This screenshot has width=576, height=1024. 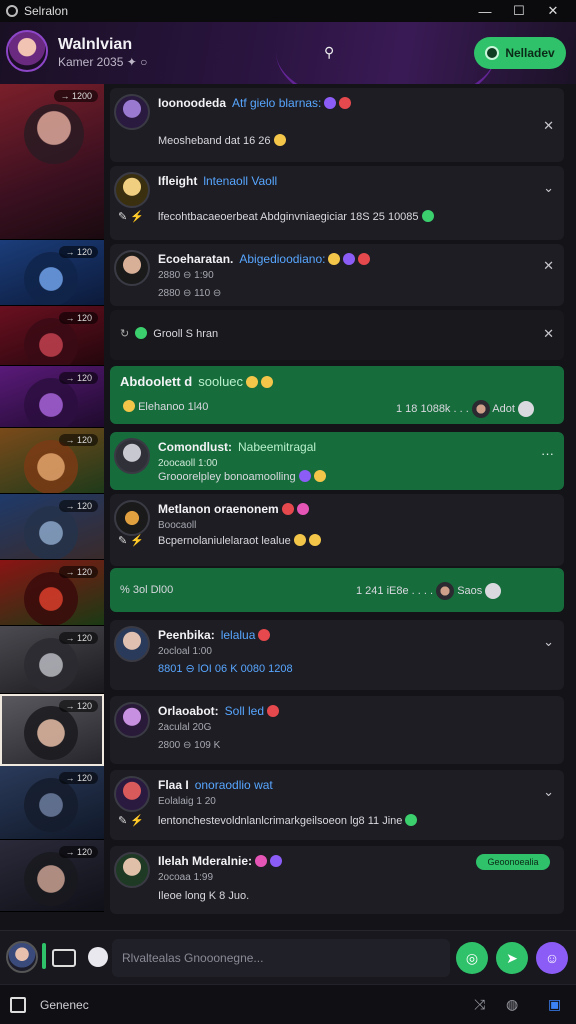 I want to click on message-title: Flaa Ionoraodlio wat, so click(x=215, y=785).